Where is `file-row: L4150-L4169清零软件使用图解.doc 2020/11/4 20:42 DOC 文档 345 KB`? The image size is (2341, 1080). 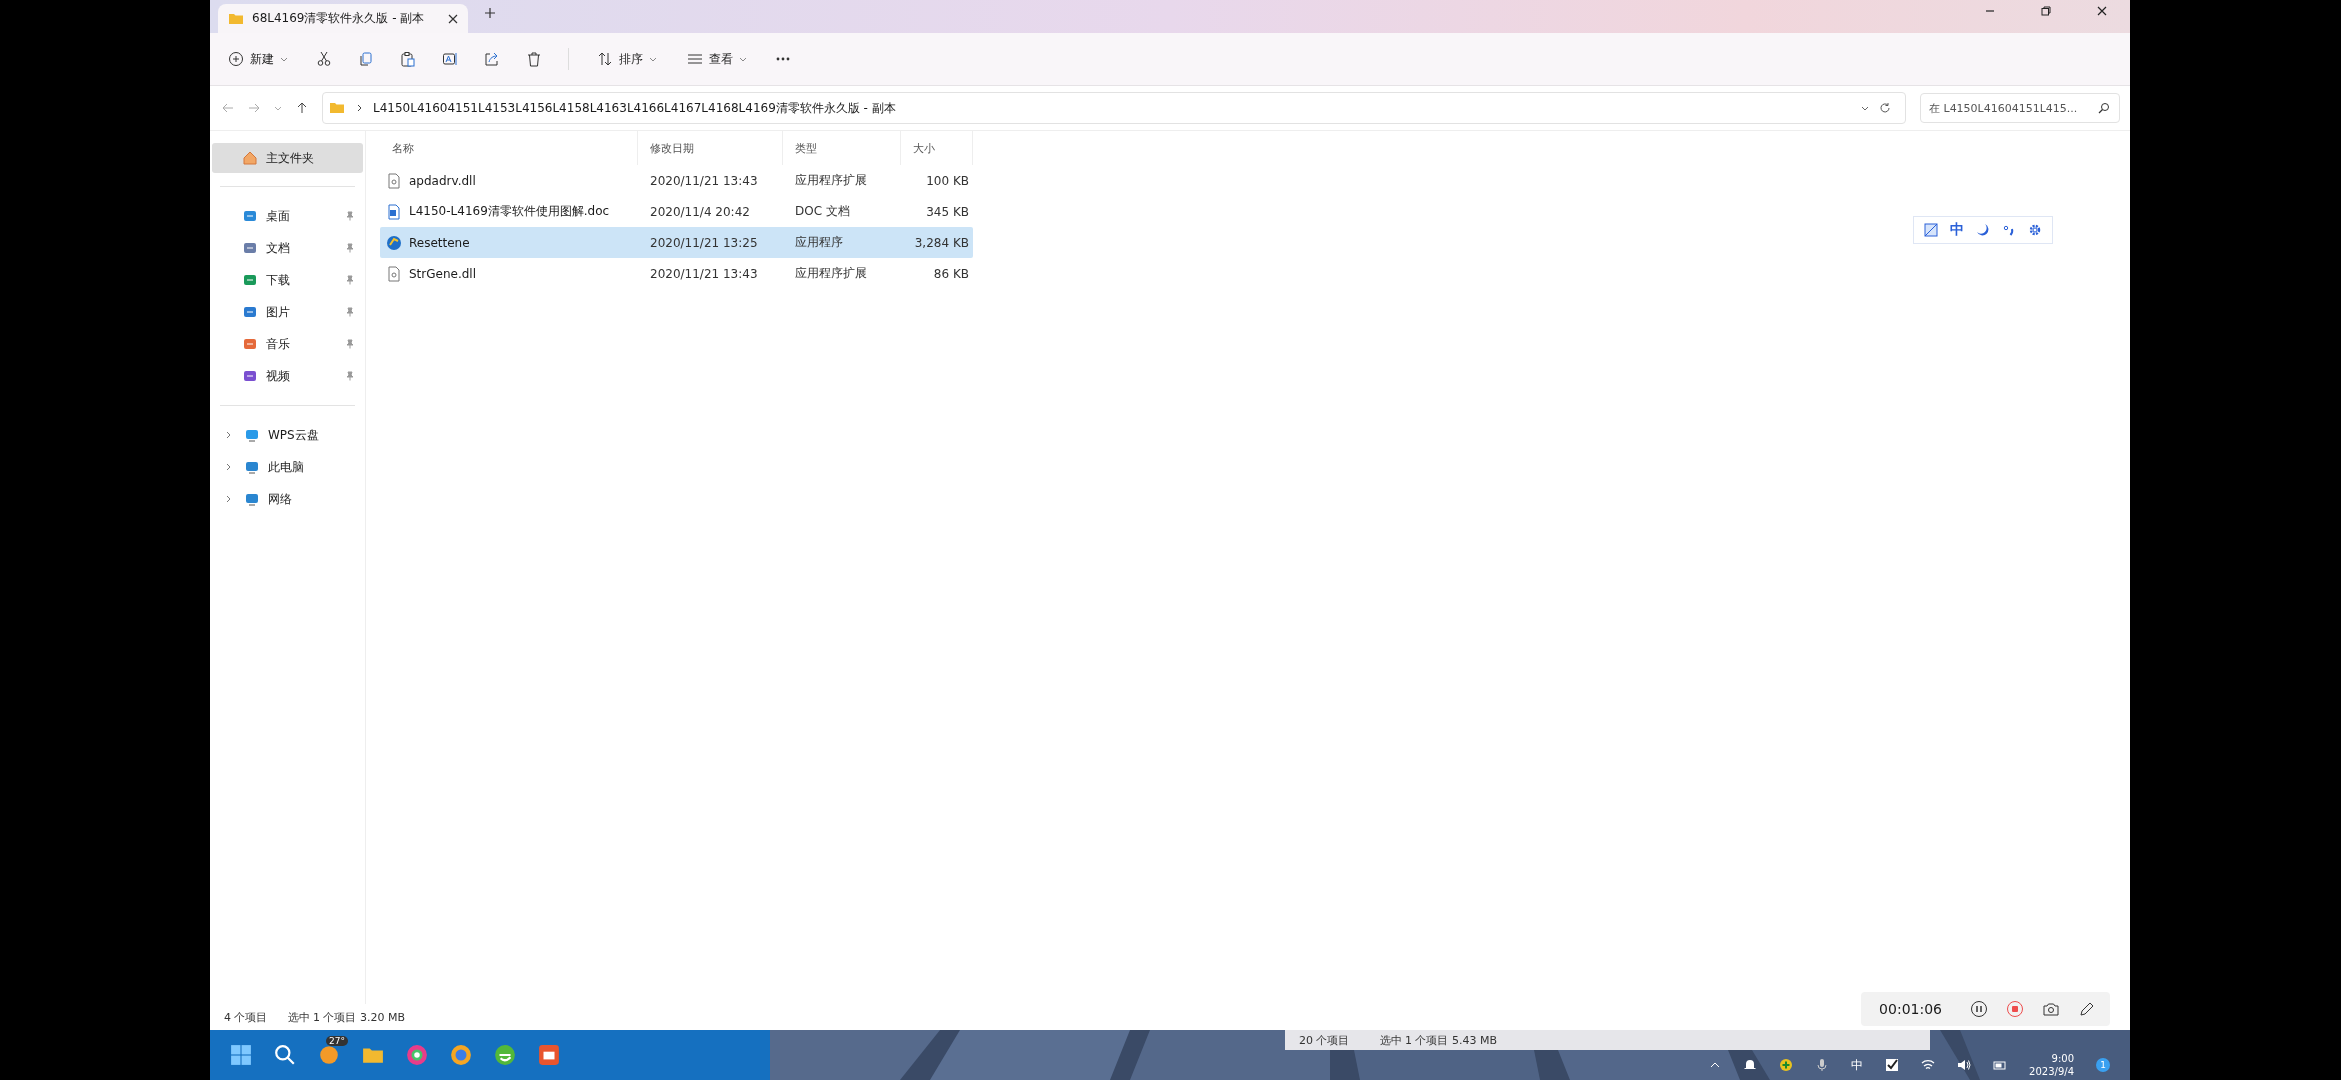
file-row: L4150-L4169清零软件使用图解.doc 2020/11/4 20:42 DOC 文档 345 KB is located at coordinates (676, 211).